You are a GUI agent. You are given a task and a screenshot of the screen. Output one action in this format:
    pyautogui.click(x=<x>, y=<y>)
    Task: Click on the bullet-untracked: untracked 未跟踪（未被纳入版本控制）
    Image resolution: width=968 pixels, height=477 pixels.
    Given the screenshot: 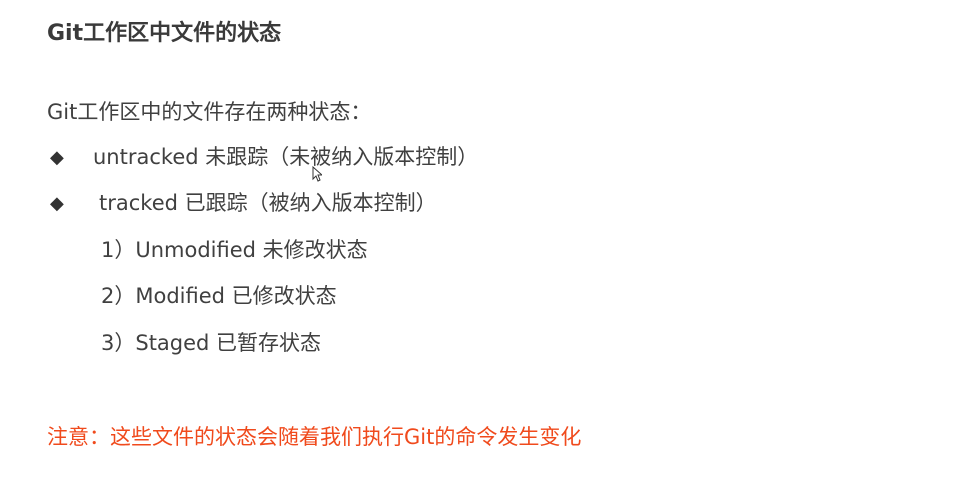 What is the action you would take?
    pyautogui.click(x=286, y=157)
    